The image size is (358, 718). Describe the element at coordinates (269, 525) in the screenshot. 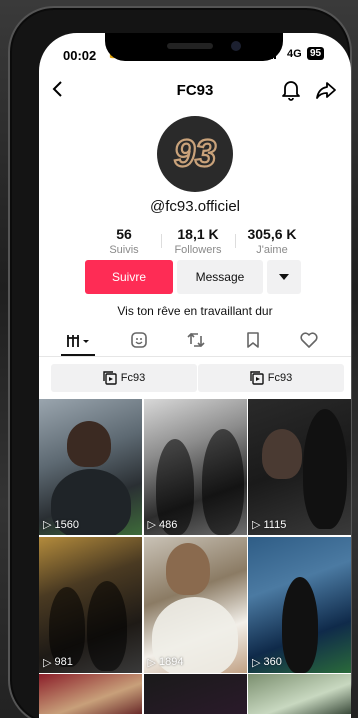

I see `view-count: ▷ 1115` at that location.